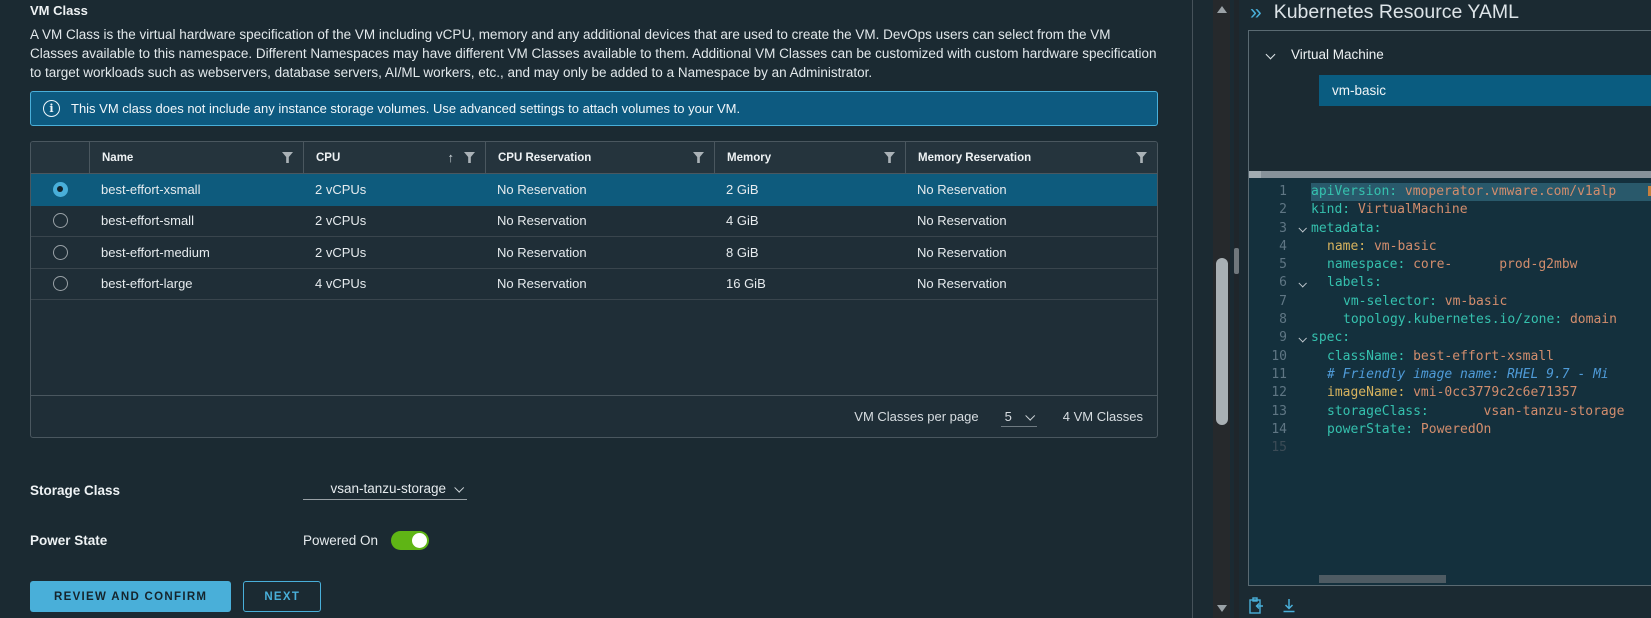 This screenshot has height=618, width=1651. Describe the element at coordinates (155, 252) in the screenshot. I see `cell-name: best-effort-medium` at that location.